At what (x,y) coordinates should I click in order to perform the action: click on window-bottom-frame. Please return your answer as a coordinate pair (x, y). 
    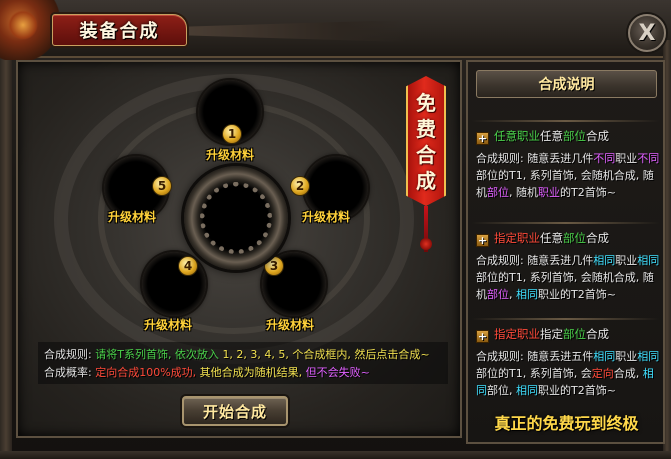
    Looking at the image, I should click on (335, 455).